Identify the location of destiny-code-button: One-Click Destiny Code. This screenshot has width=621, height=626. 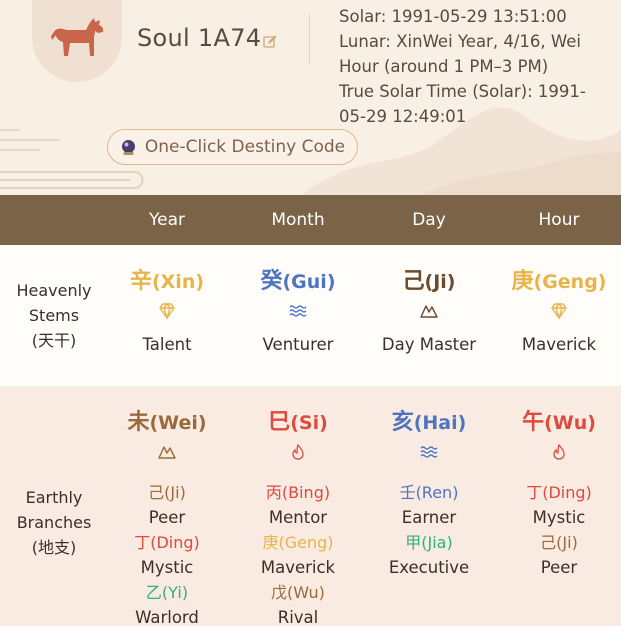
(232, 147).